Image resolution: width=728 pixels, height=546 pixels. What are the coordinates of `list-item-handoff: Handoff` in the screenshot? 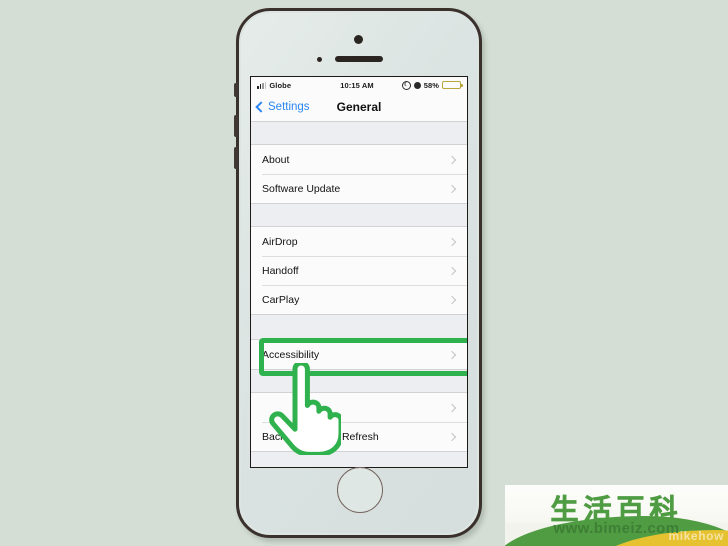 It's located at (359, 270).